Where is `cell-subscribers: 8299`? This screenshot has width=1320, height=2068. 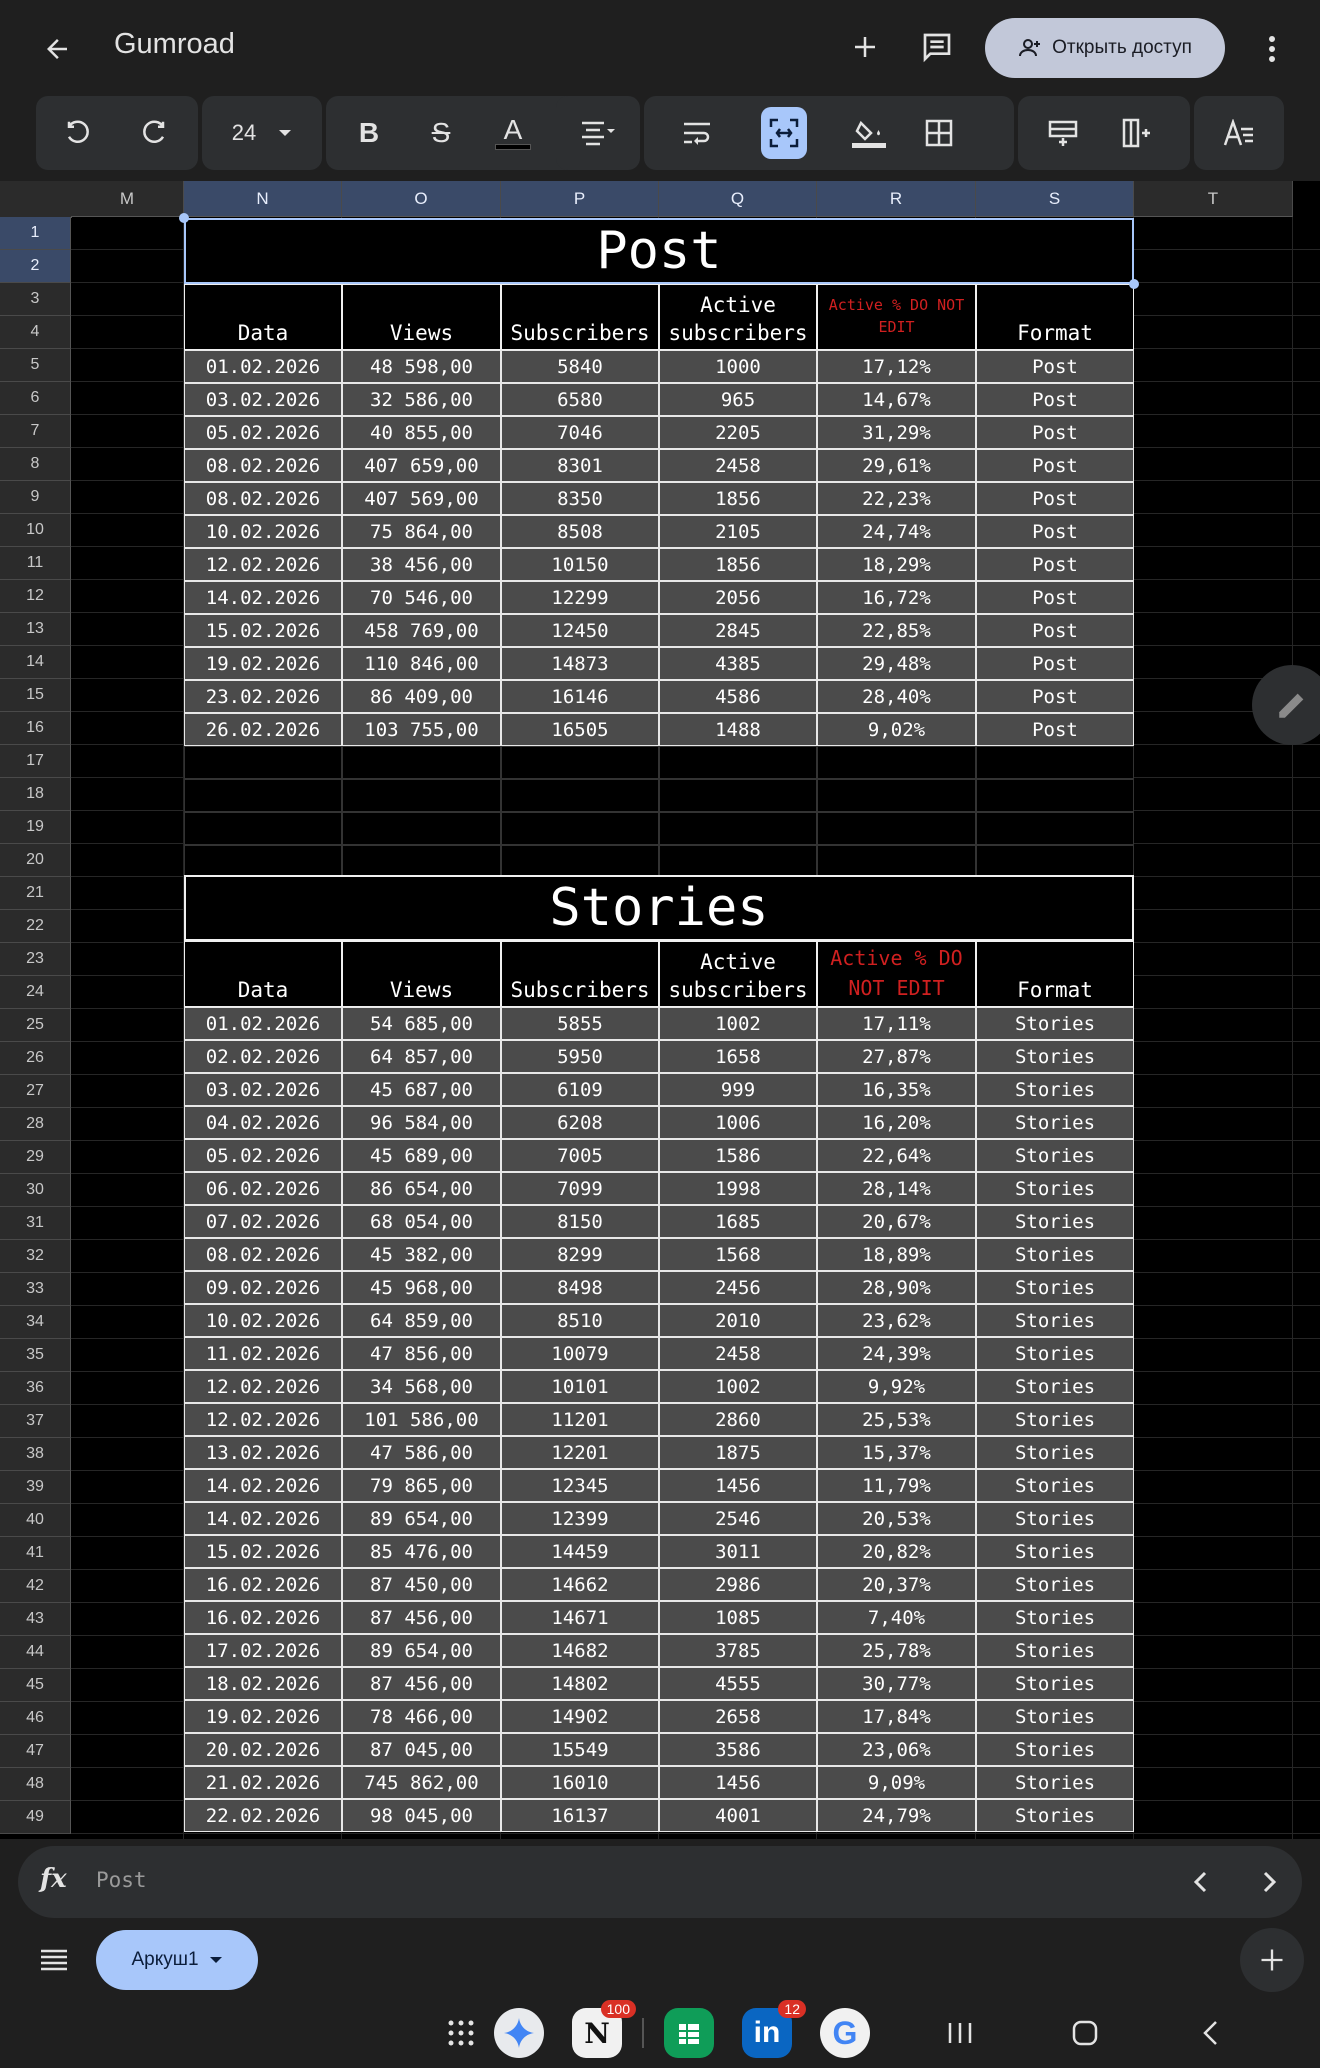
cell-subscribers: 8299 is located at coordinates (580, 1254).